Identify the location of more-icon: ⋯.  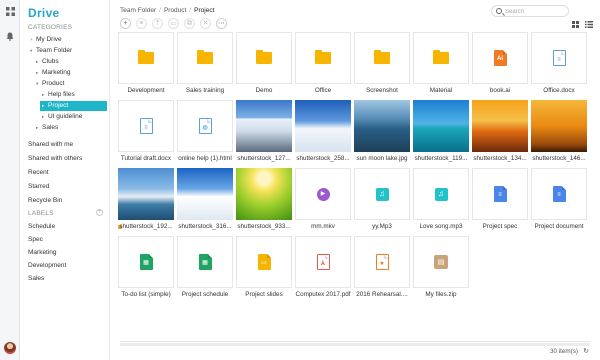
(221, 23).